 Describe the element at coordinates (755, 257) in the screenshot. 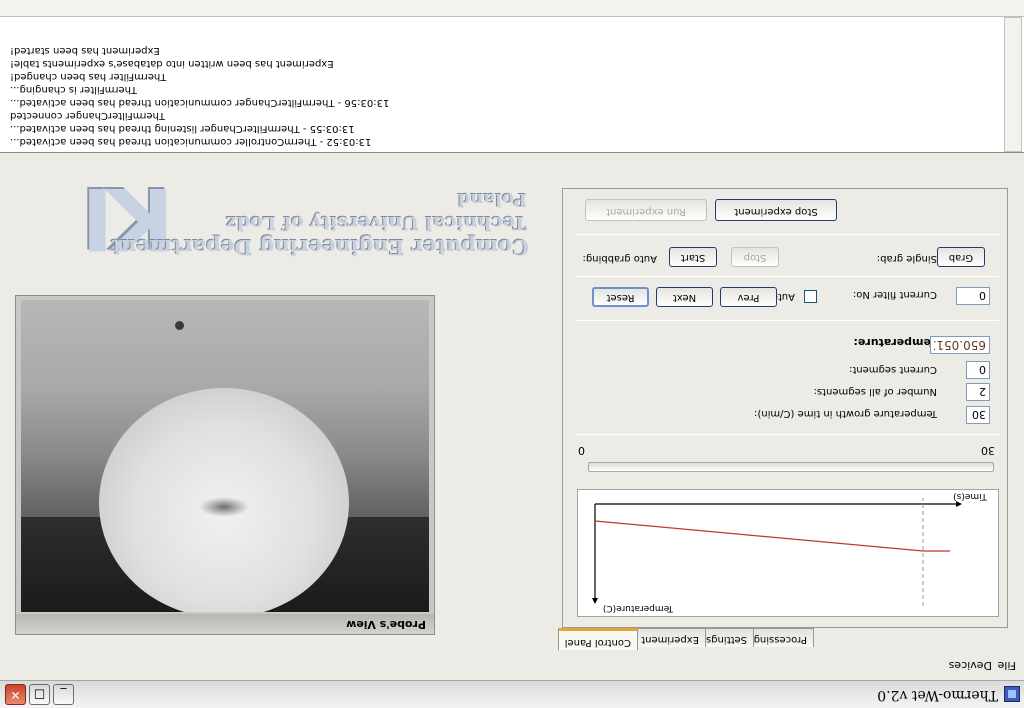

I see `stop-grabbing-button: Stop` at that location.